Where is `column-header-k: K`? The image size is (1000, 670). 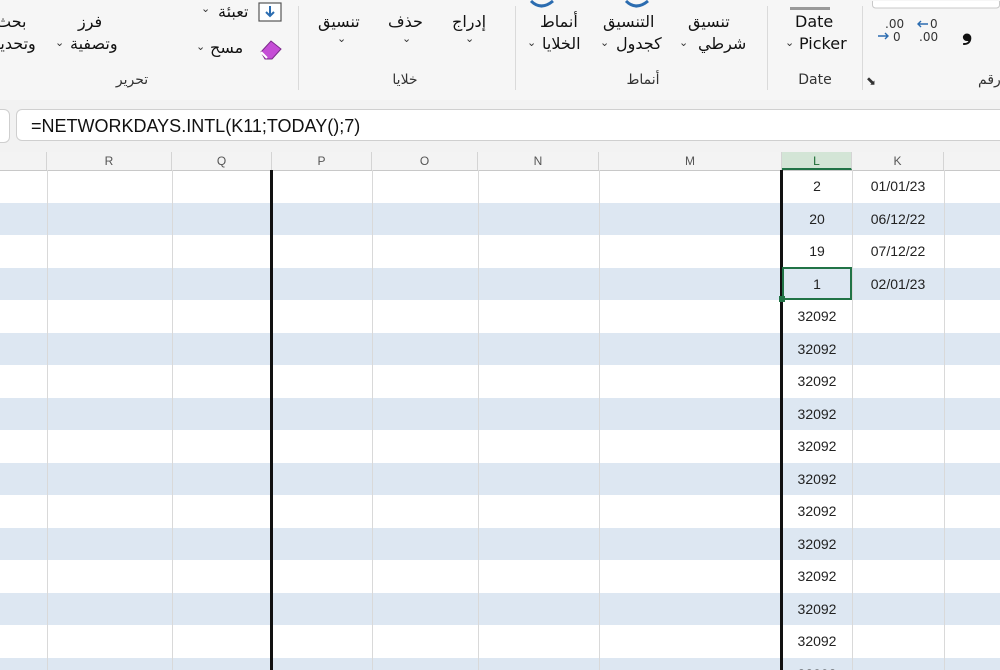 column-header-k: K is located at coordinates (898, 161).